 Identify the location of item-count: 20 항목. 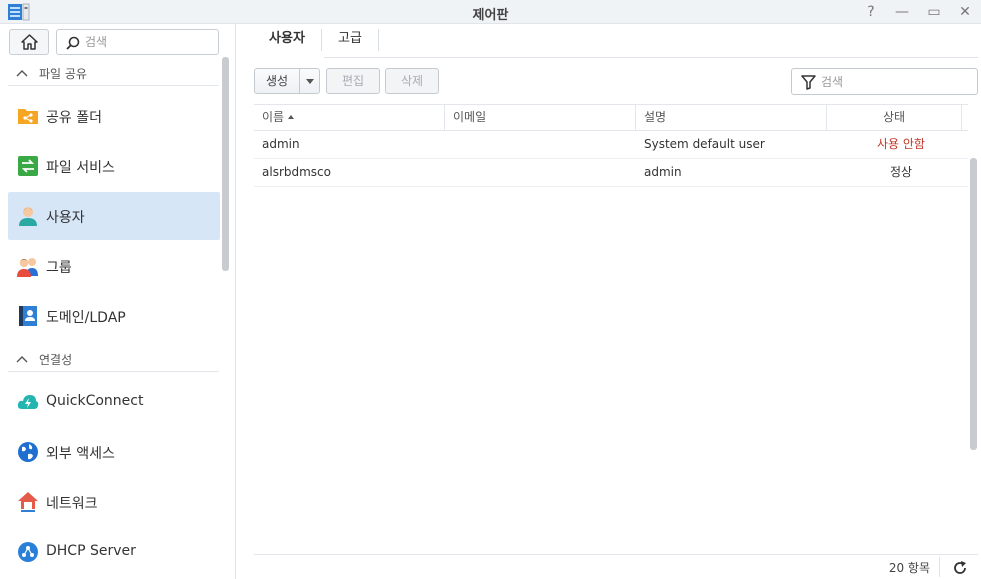
(909, 568).